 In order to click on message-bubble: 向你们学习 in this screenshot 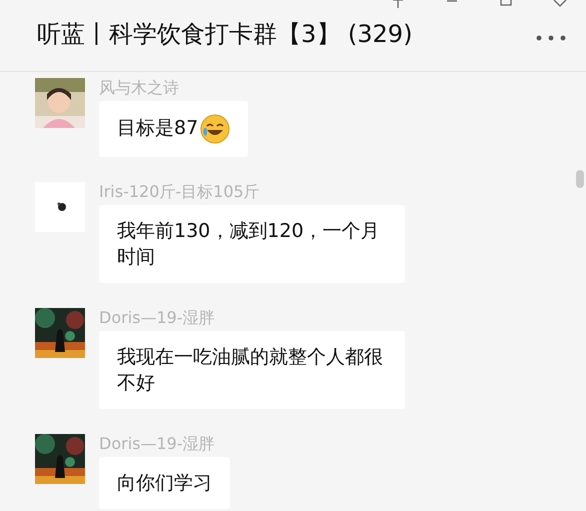, I will do `click(164, 483)`.